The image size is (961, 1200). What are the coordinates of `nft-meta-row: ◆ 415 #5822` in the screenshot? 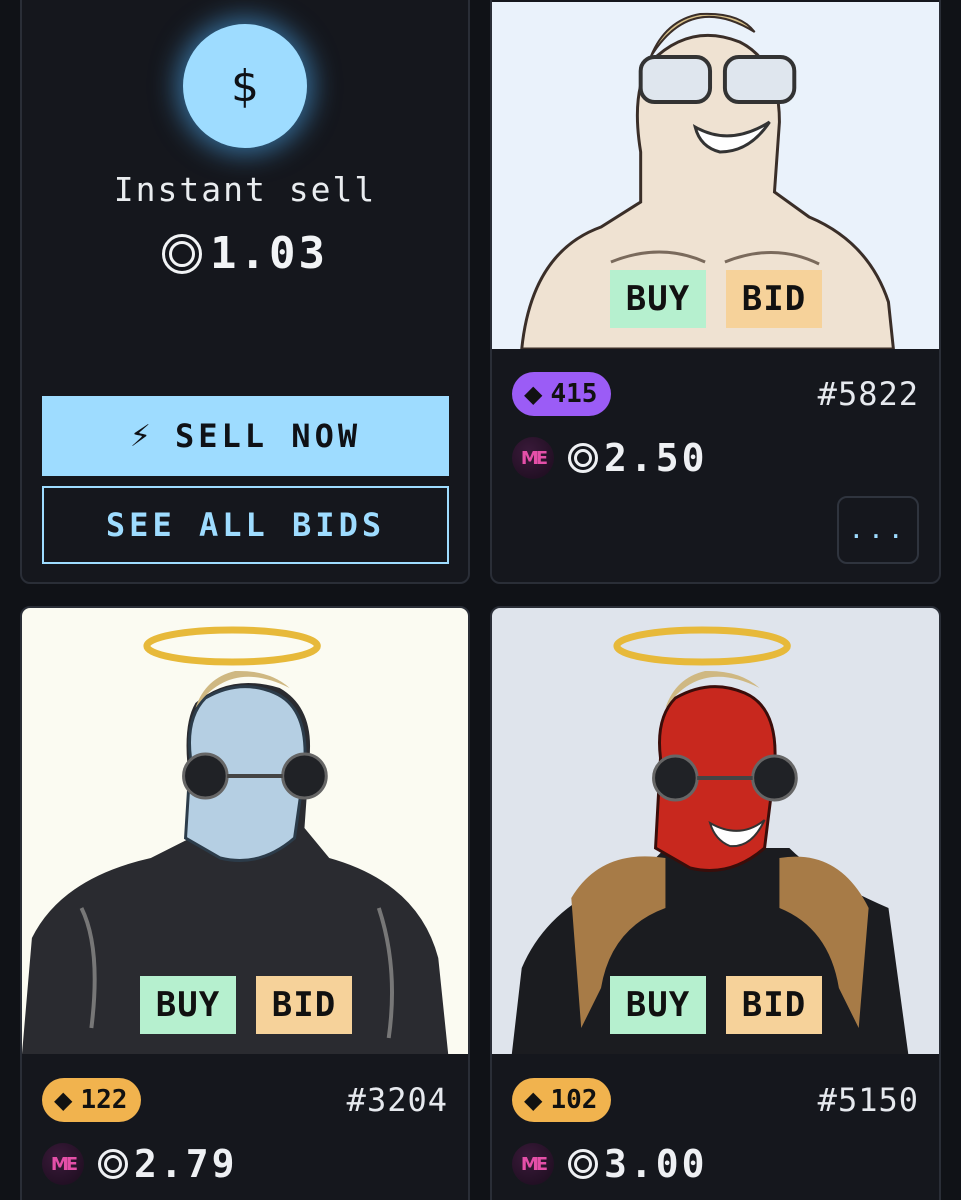 It's located at (715, 394).